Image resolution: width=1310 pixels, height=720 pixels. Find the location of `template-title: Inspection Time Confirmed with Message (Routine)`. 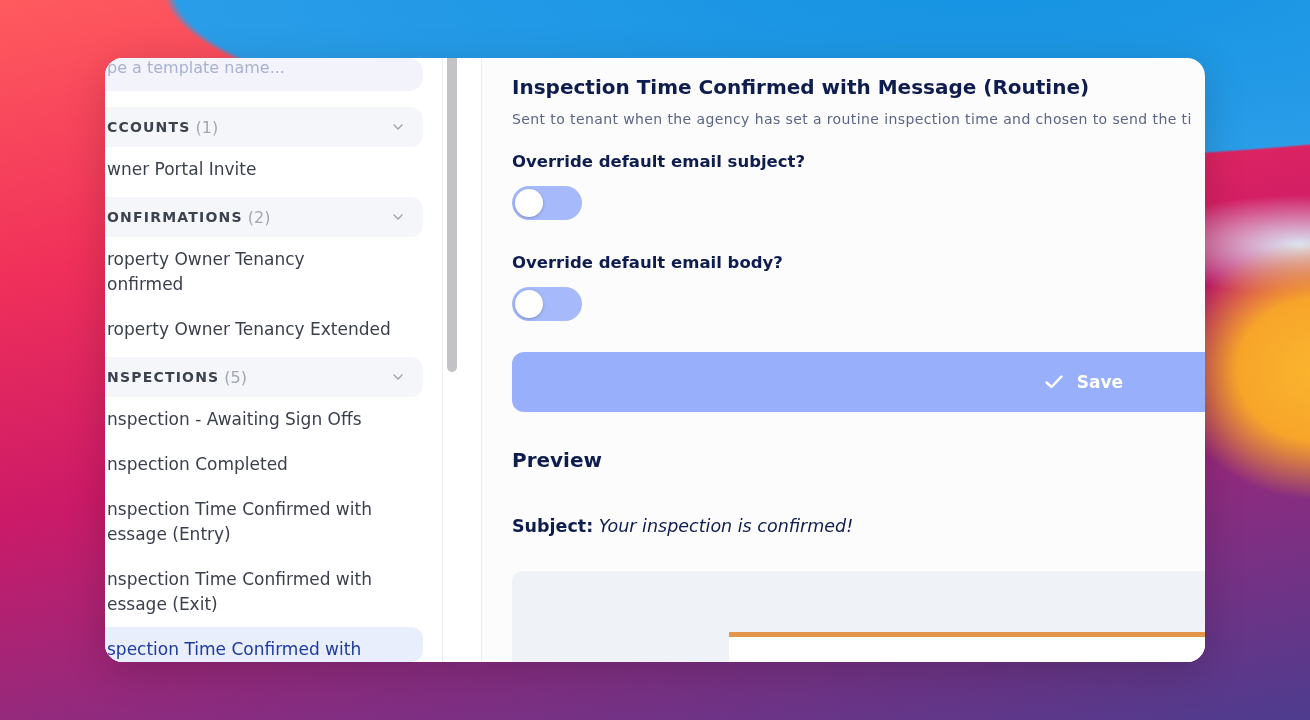

template-title: Inspection Time Confirmed with Message (Routine) is located at coordinates (801, 87).